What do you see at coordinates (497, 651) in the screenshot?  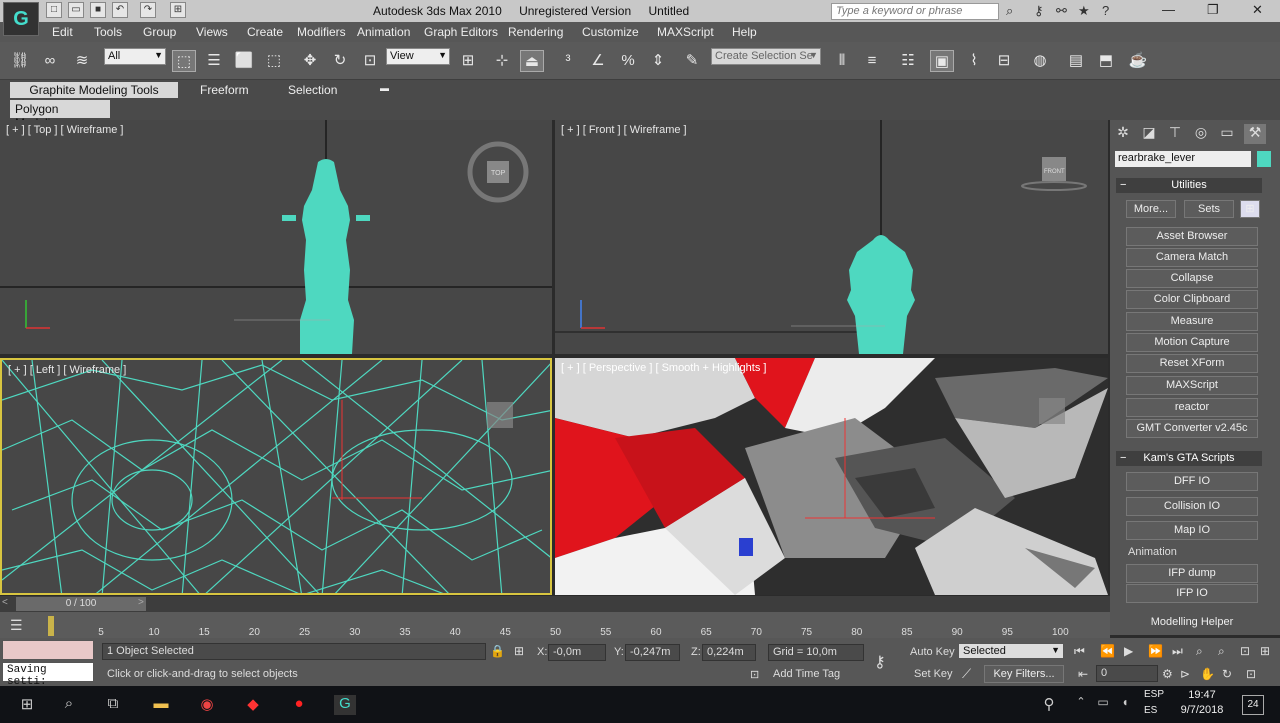 I see `lock-selection-icon: 🔒` at bounding box center [497, 651].